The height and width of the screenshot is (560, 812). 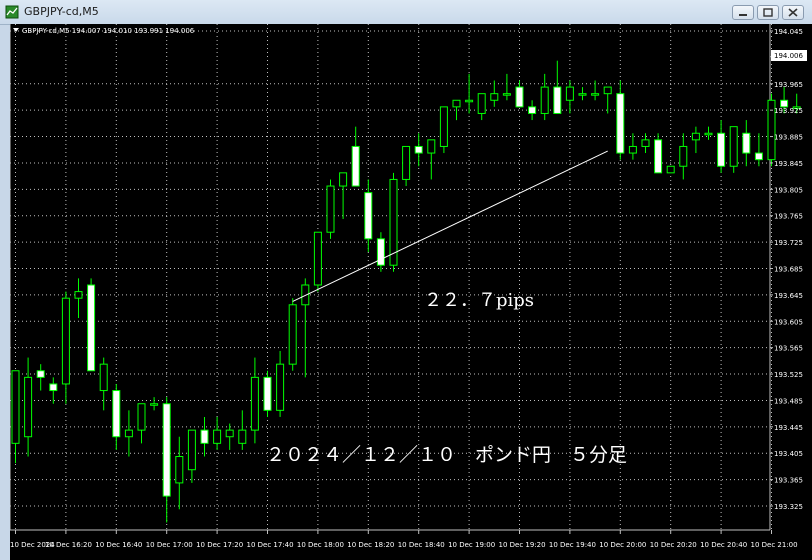 What do you see at coordinates (788, 217) in the screenshot?
I see `price-tick-label: 193.765` at bounding box center [788, 217].